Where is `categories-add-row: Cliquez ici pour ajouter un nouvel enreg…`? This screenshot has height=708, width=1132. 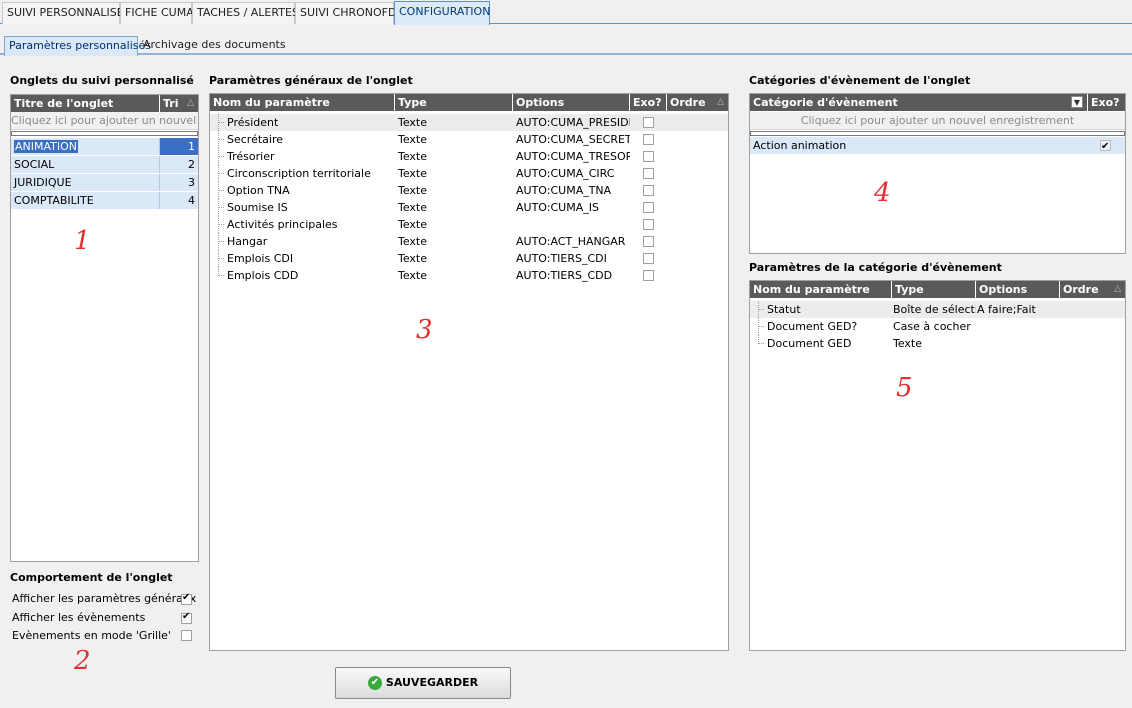
categories-add-row: Cliquez ici pour ajouter un nouvel enreg… is located at coordinates (937, 121).